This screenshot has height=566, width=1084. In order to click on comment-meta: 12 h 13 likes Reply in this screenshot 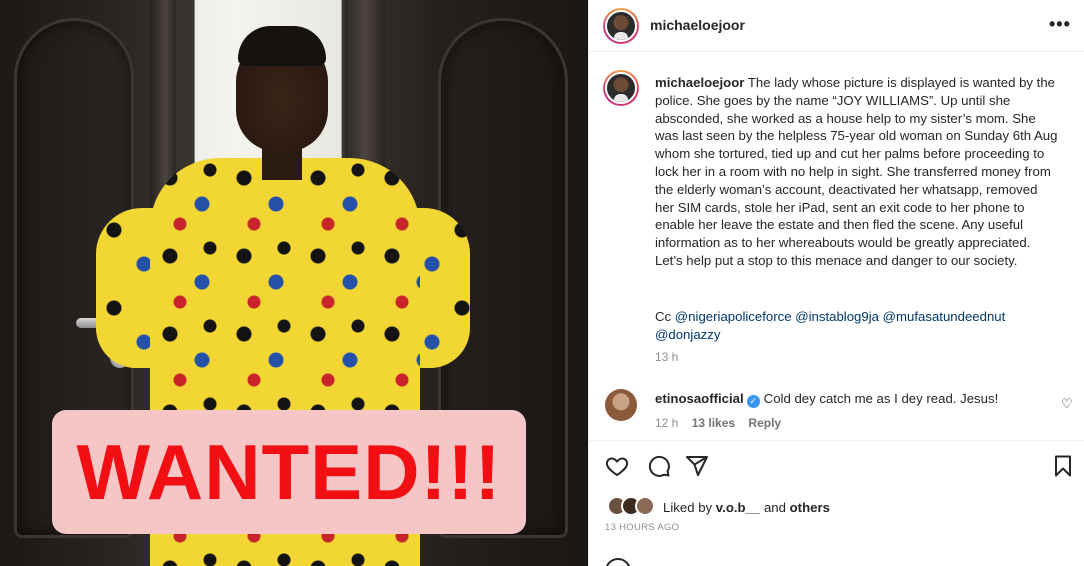, I will do `click(723, 423)`.